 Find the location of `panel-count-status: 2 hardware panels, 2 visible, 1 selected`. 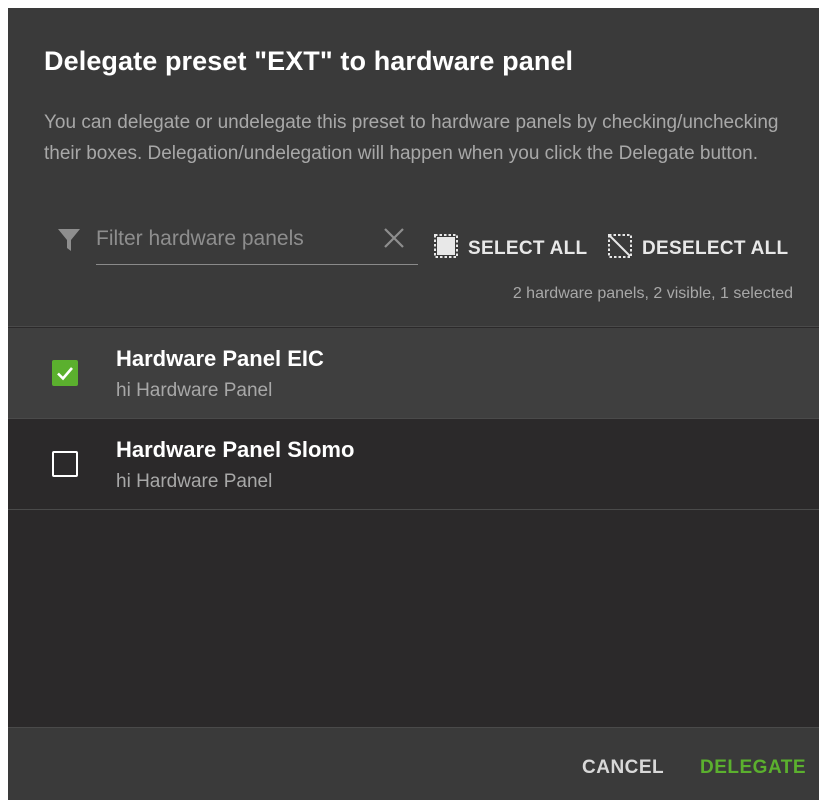

panel-count-status: 2 hardware panels, 2 visible, 1 selected is located at coordinates (652, 293).